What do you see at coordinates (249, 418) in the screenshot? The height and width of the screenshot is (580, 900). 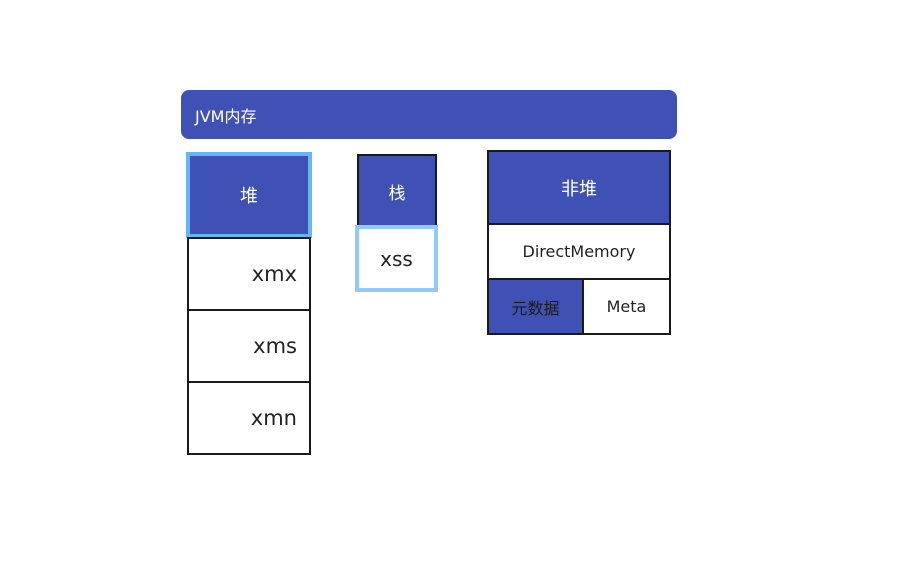 I see `heap-item-xmn: xmn` at bounding box center [249, 418].